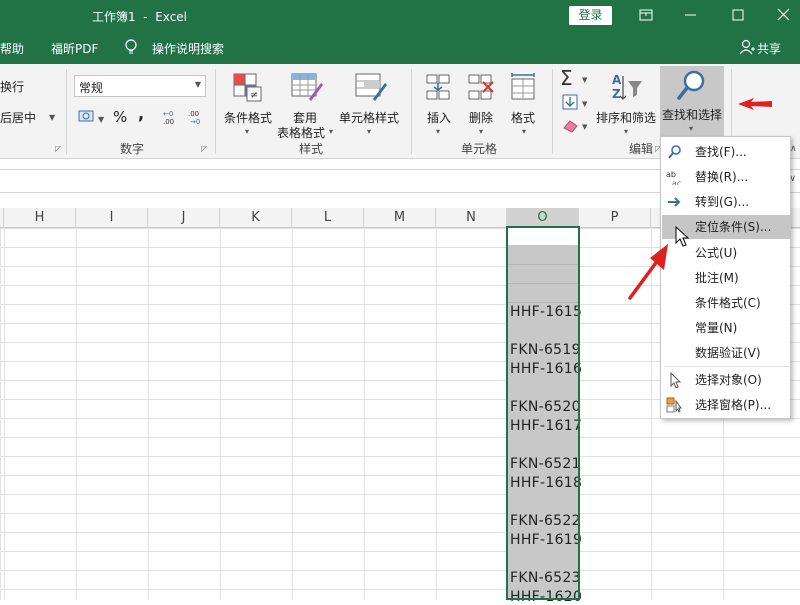 Image resolution: width=800 pixels, height=605 pixels. I want to click on delete-cells-icon, so click(481, 87).